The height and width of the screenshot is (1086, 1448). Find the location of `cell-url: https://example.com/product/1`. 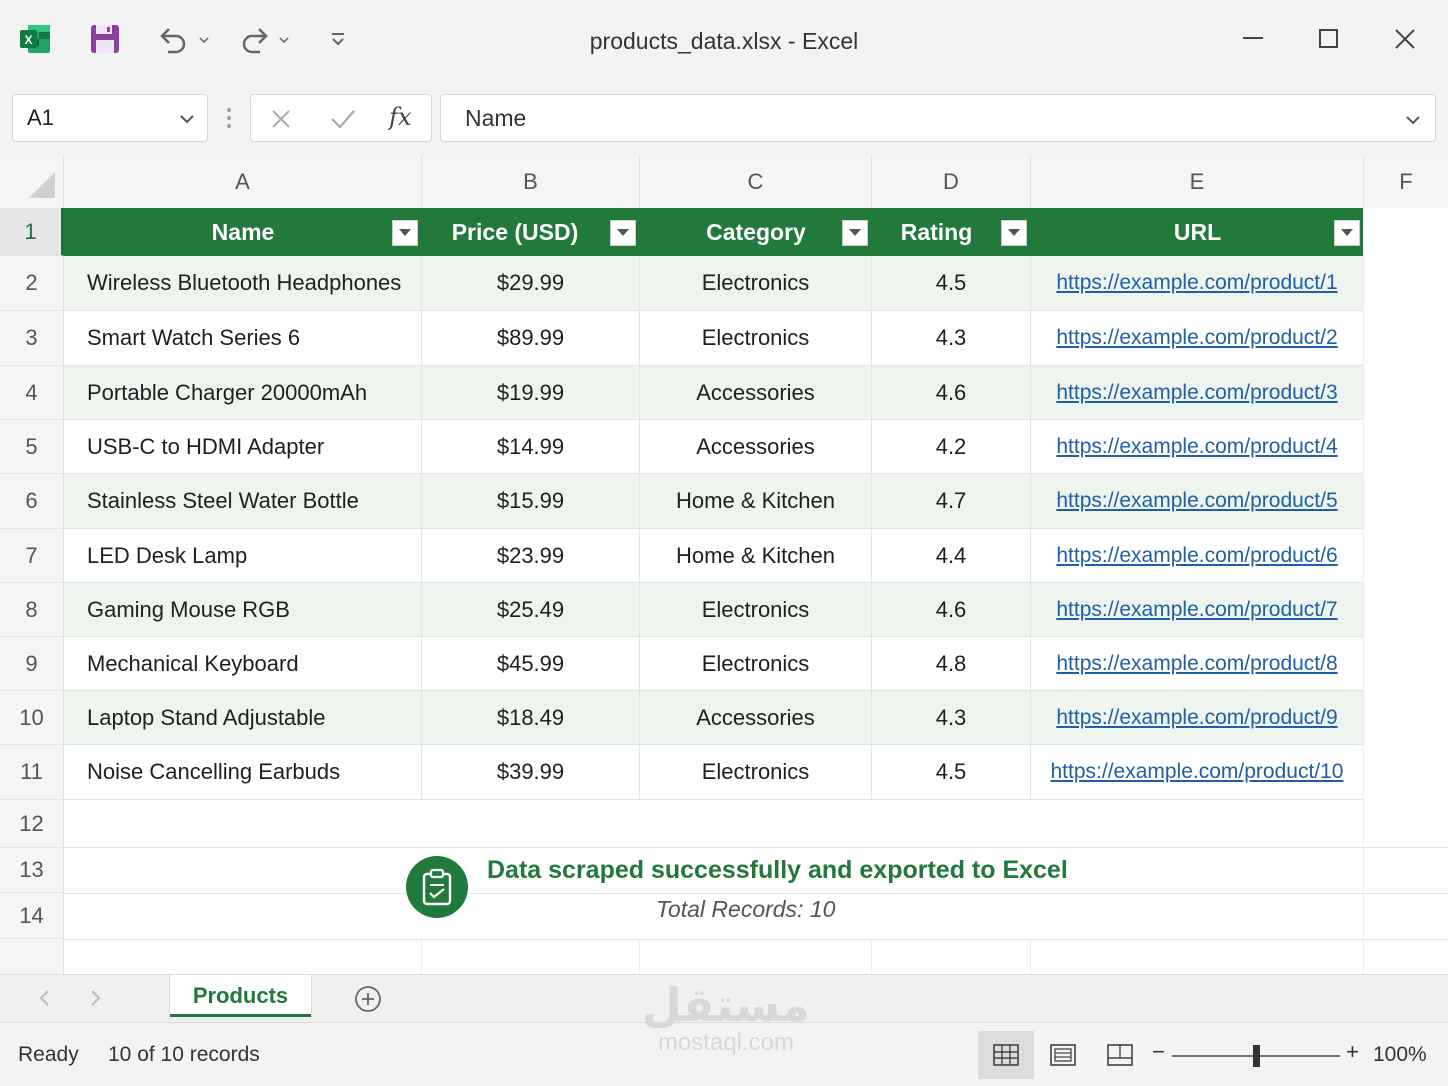

cell-url: https://example.com/product/1 is located at coordinates (1197, 283).